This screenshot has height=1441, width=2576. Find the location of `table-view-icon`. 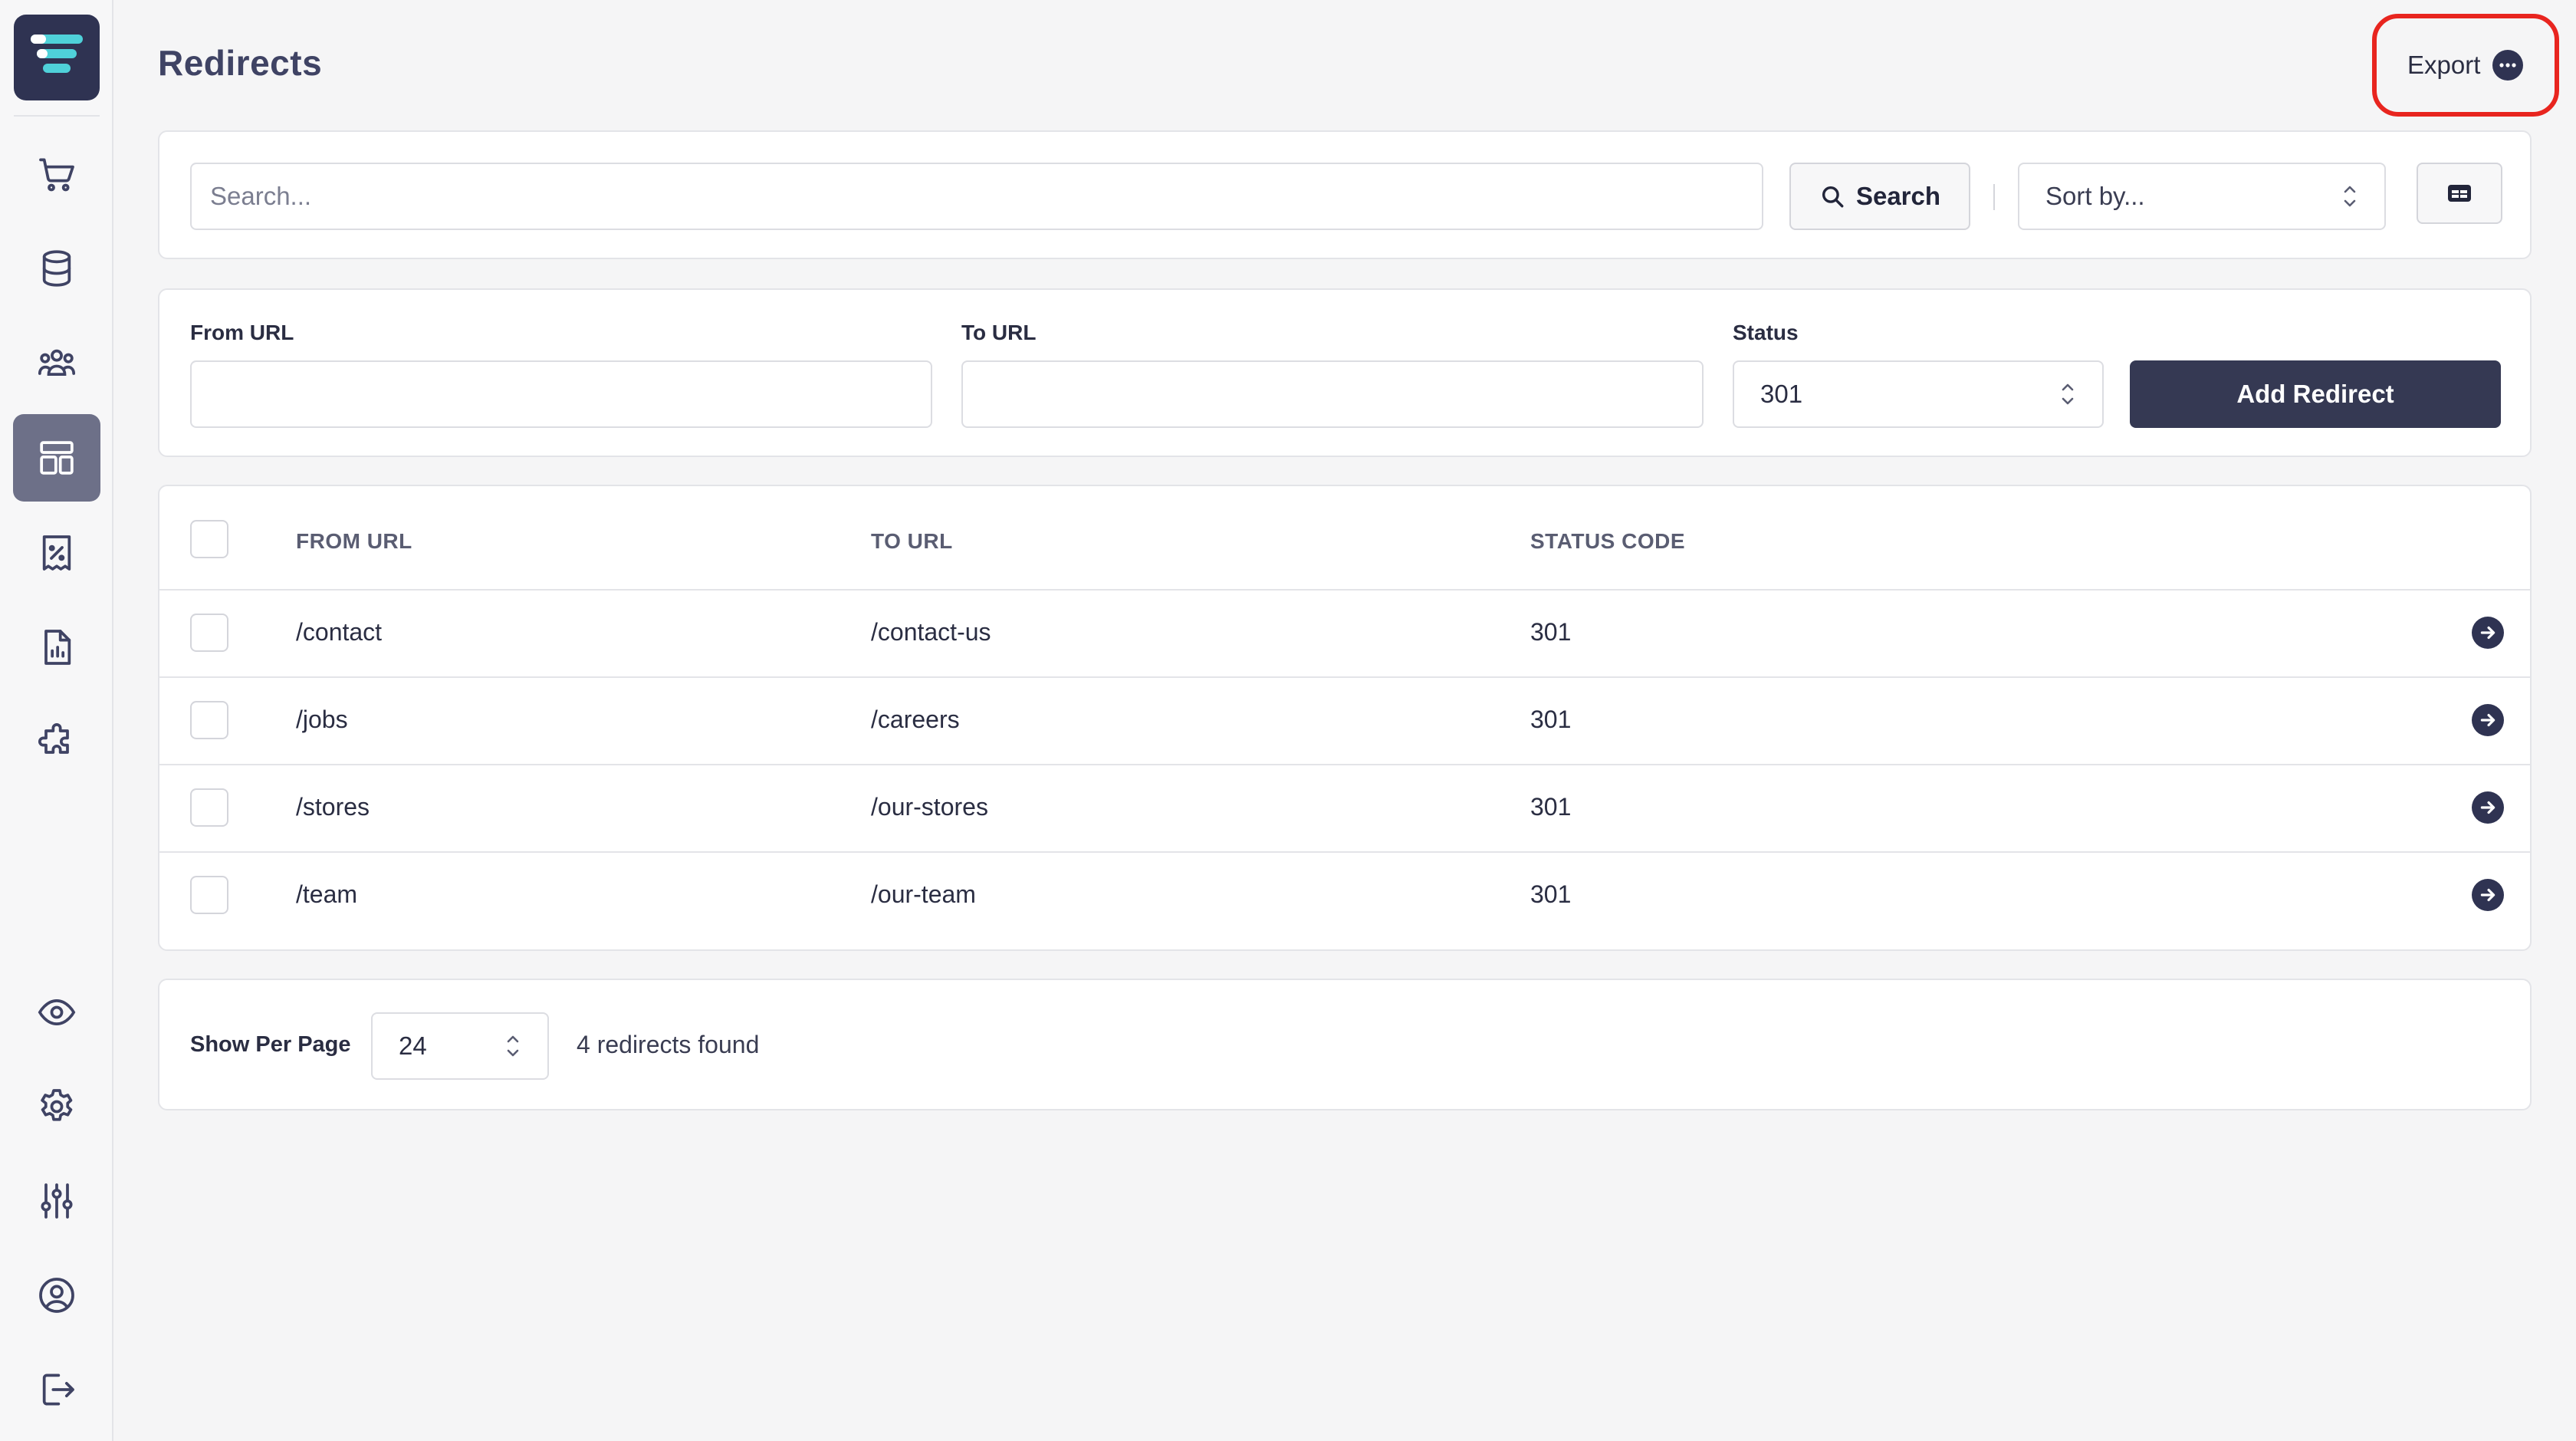

table-view-icon is located at coordinates (2459, 193).